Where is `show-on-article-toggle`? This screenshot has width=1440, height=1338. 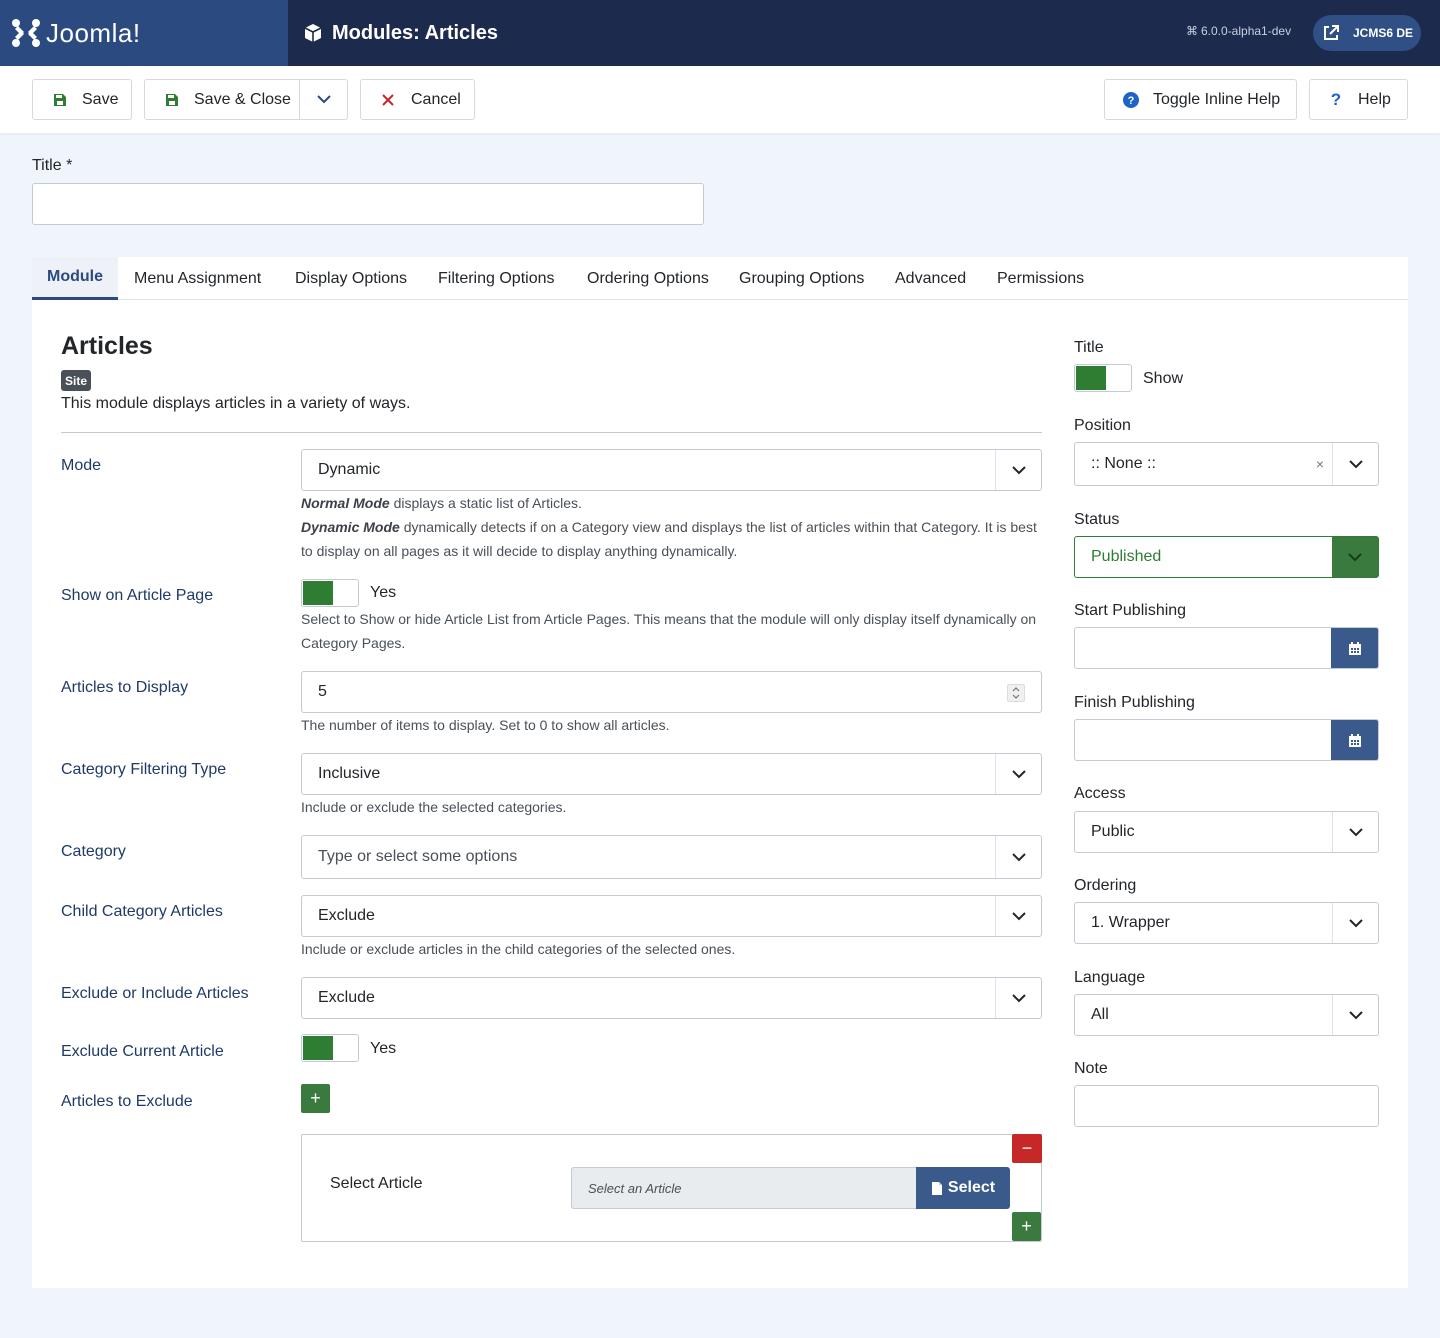
show-on-article-toggle is located at coordinates (330, 593).